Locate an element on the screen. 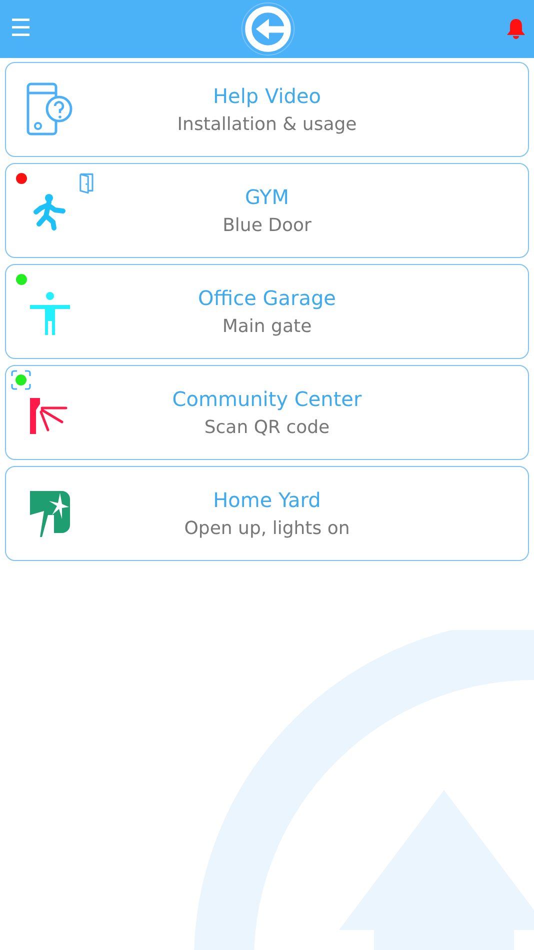 This screenshot has width=534, height=950. card-subtitle: Blue Door is located at coordinates (267, 225).